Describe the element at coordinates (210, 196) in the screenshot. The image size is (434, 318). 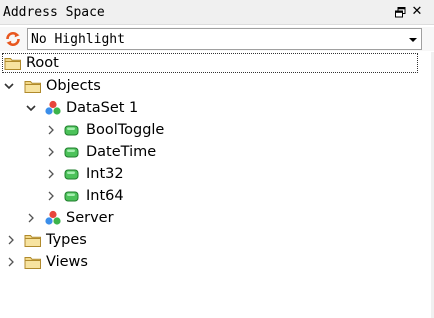
I see `tree-item-variable: Int64` at that location.